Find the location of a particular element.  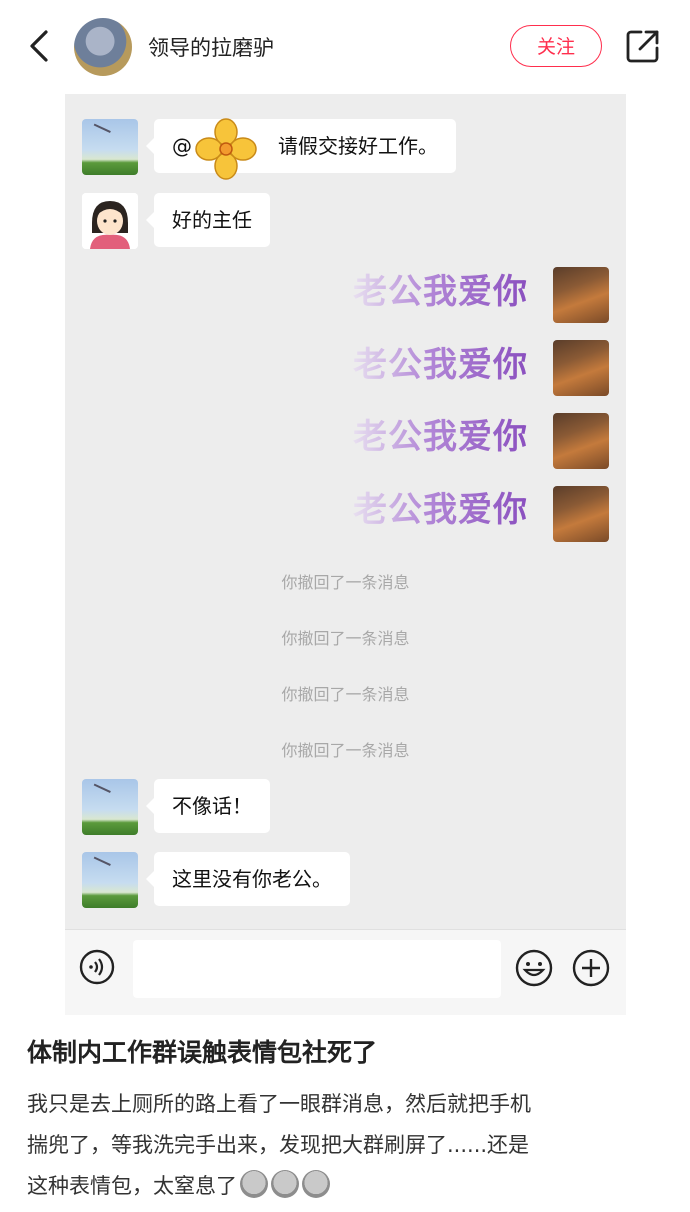

plus-icon is located at coordinates (591, 968).